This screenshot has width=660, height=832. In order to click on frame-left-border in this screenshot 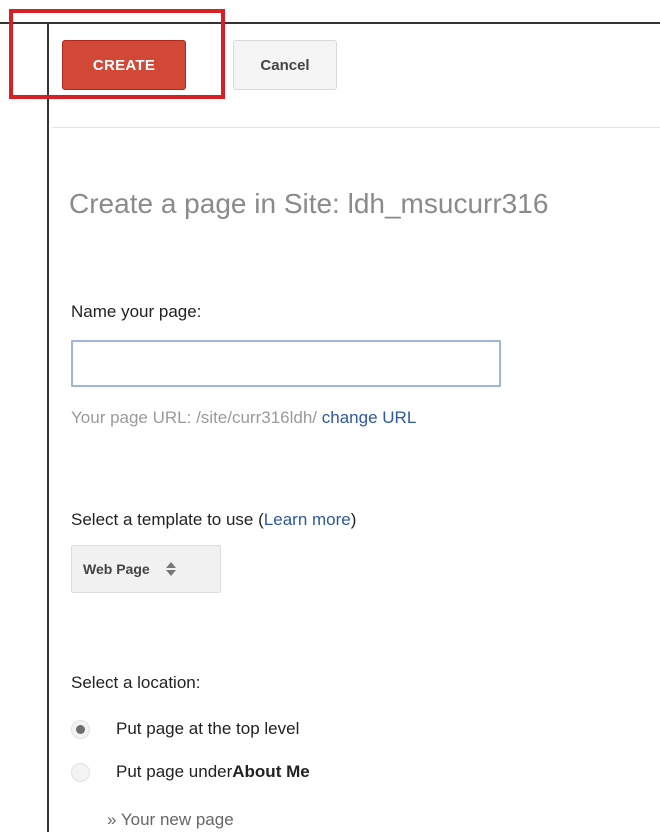, I will do `click(48, 427)`.